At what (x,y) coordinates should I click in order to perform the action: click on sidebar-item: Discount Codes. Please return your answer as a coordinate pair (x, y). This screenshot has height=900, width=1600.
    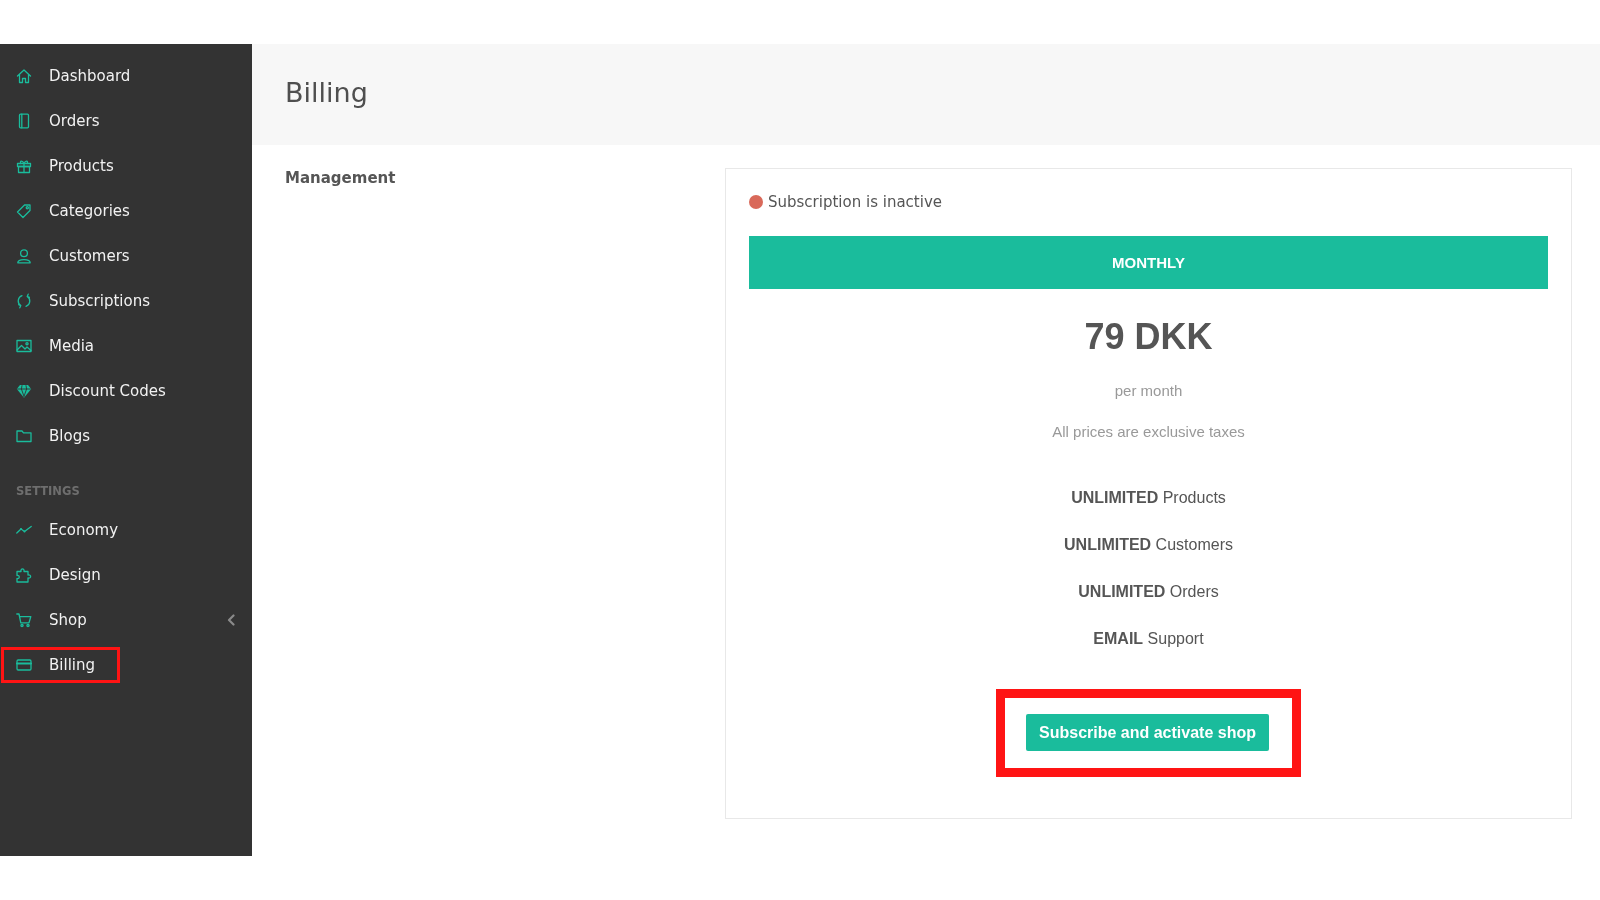
    Looking at the image, I should click on (126, 391).